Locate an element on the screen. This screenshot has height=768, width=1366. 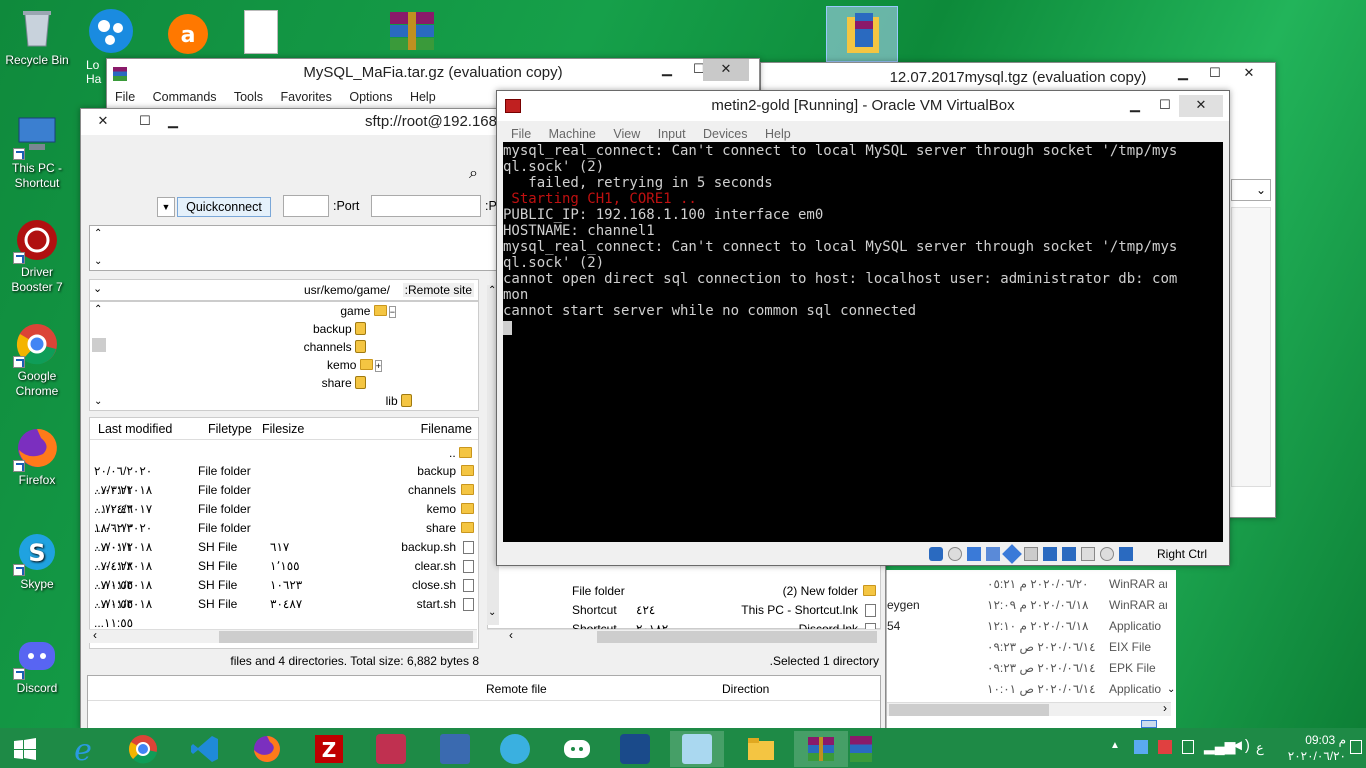
desktop-icon-recycle-bin: Recycle Bin is located at coordinates (37, 37).